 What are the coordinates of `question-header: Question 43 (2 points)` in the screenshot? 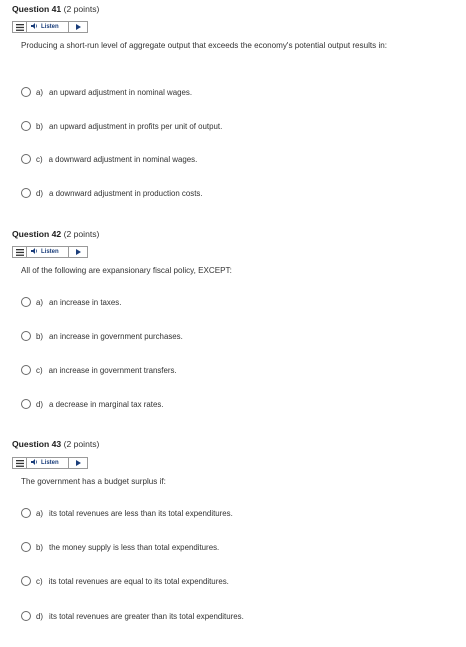 It's located at (55, 444).